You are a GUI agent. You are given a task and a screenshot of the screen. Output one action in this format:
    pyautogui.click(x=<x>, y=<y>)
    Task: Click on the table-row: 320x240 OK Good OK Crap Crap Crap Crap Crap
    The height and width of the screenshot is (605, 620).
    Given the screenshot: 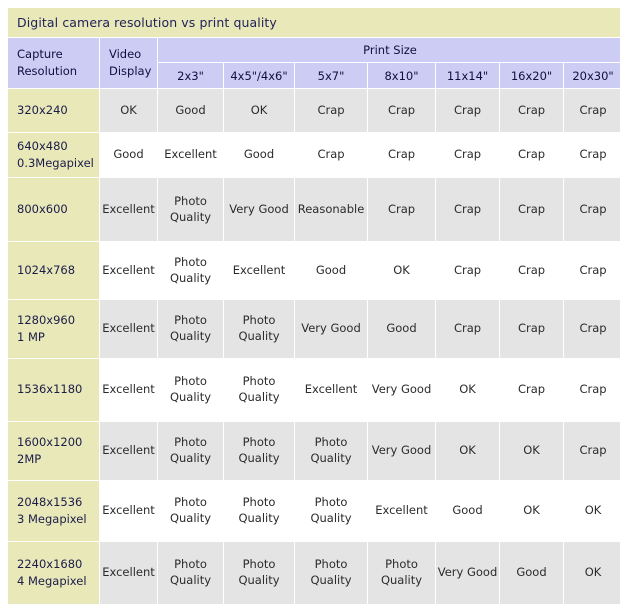 What is the action you would take?
    pyautogui.click(x=314, y=110)
    